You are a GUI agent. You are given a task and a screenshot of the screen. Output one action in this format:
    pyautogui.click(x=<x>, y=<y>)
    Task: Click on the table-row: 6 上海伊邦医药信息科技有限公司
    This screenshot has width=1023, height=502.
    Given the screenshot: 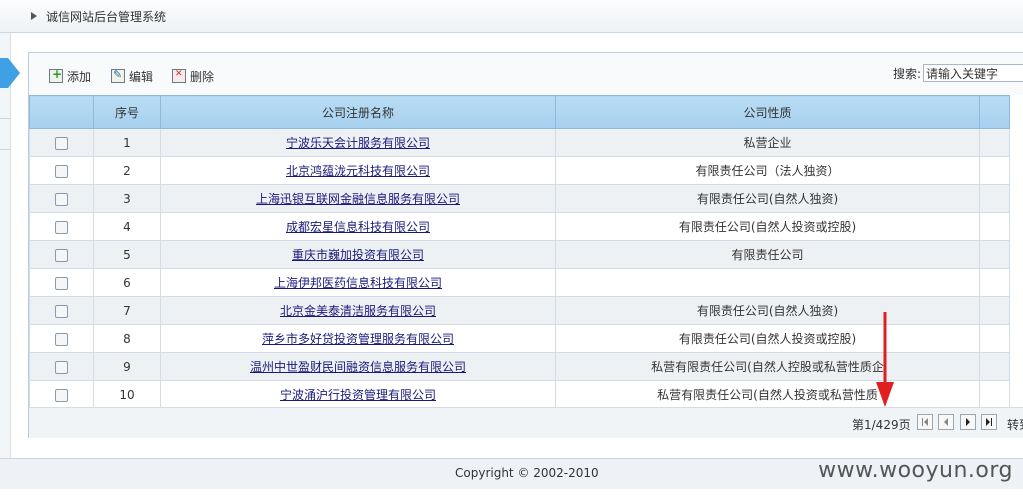 What is the action you would take?
    pyautogui.click(x=519, y=282)
    